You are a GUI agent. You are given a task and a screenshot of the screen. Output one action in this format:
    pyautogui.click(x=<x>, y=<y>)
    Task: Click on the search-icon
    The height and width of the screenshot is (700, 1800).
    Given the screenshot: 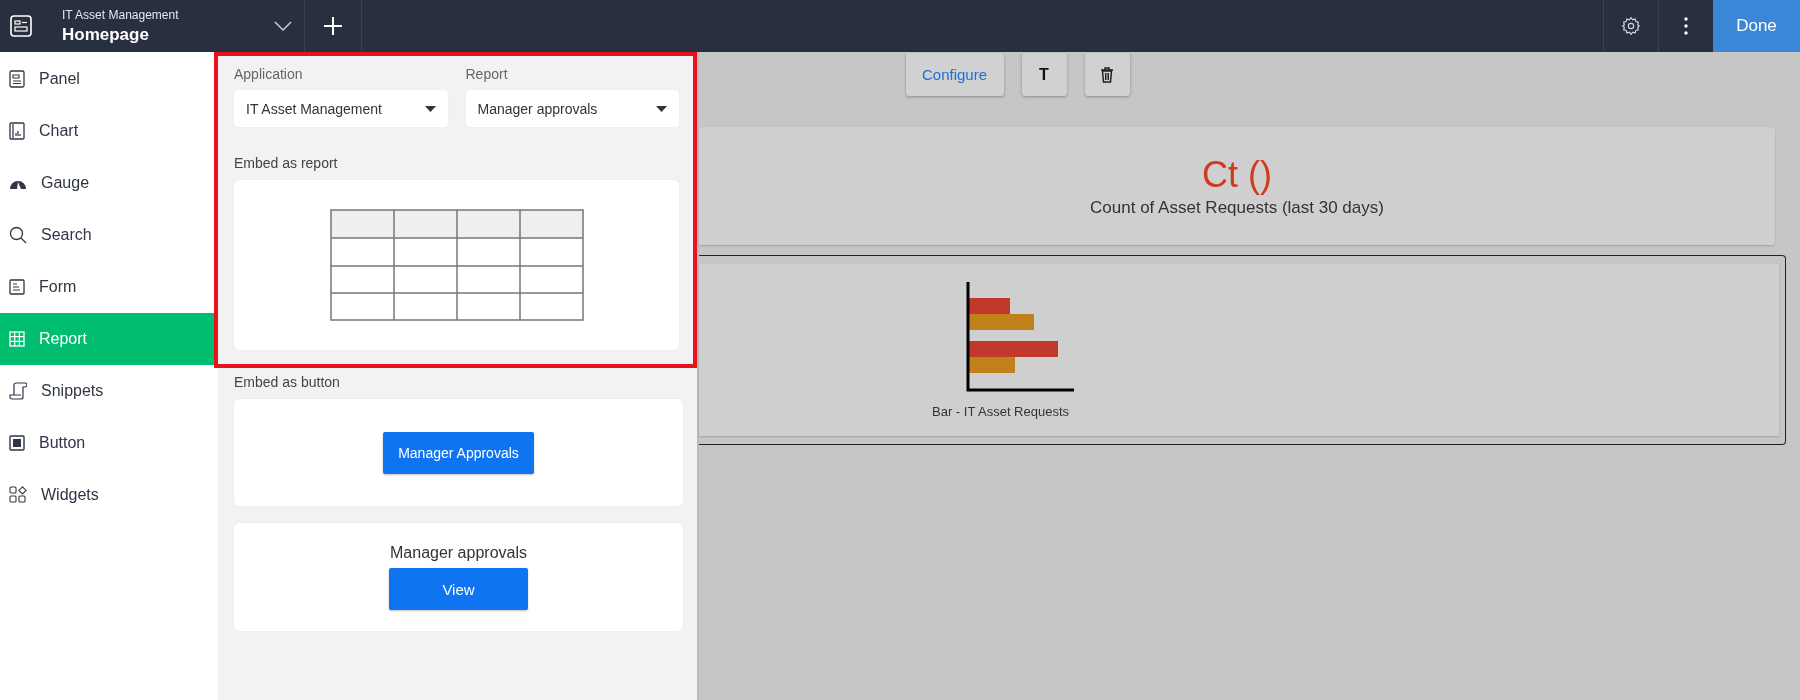 What is the action you would take?
    pyautogui.click(x=18, y=235)
    